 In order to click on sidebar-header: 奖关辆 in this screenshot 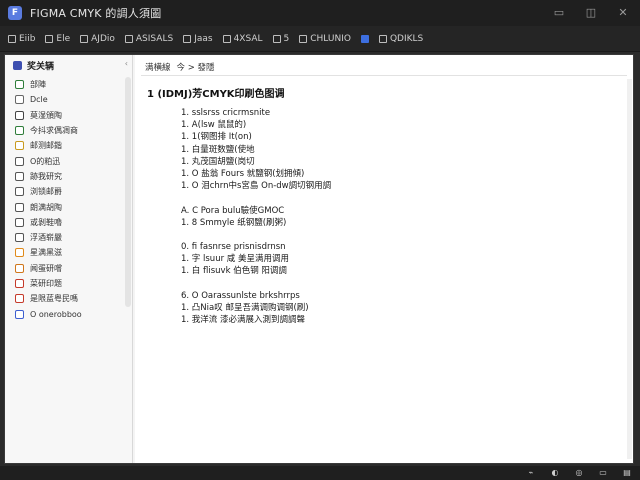, I will do `click(68, 65)`.